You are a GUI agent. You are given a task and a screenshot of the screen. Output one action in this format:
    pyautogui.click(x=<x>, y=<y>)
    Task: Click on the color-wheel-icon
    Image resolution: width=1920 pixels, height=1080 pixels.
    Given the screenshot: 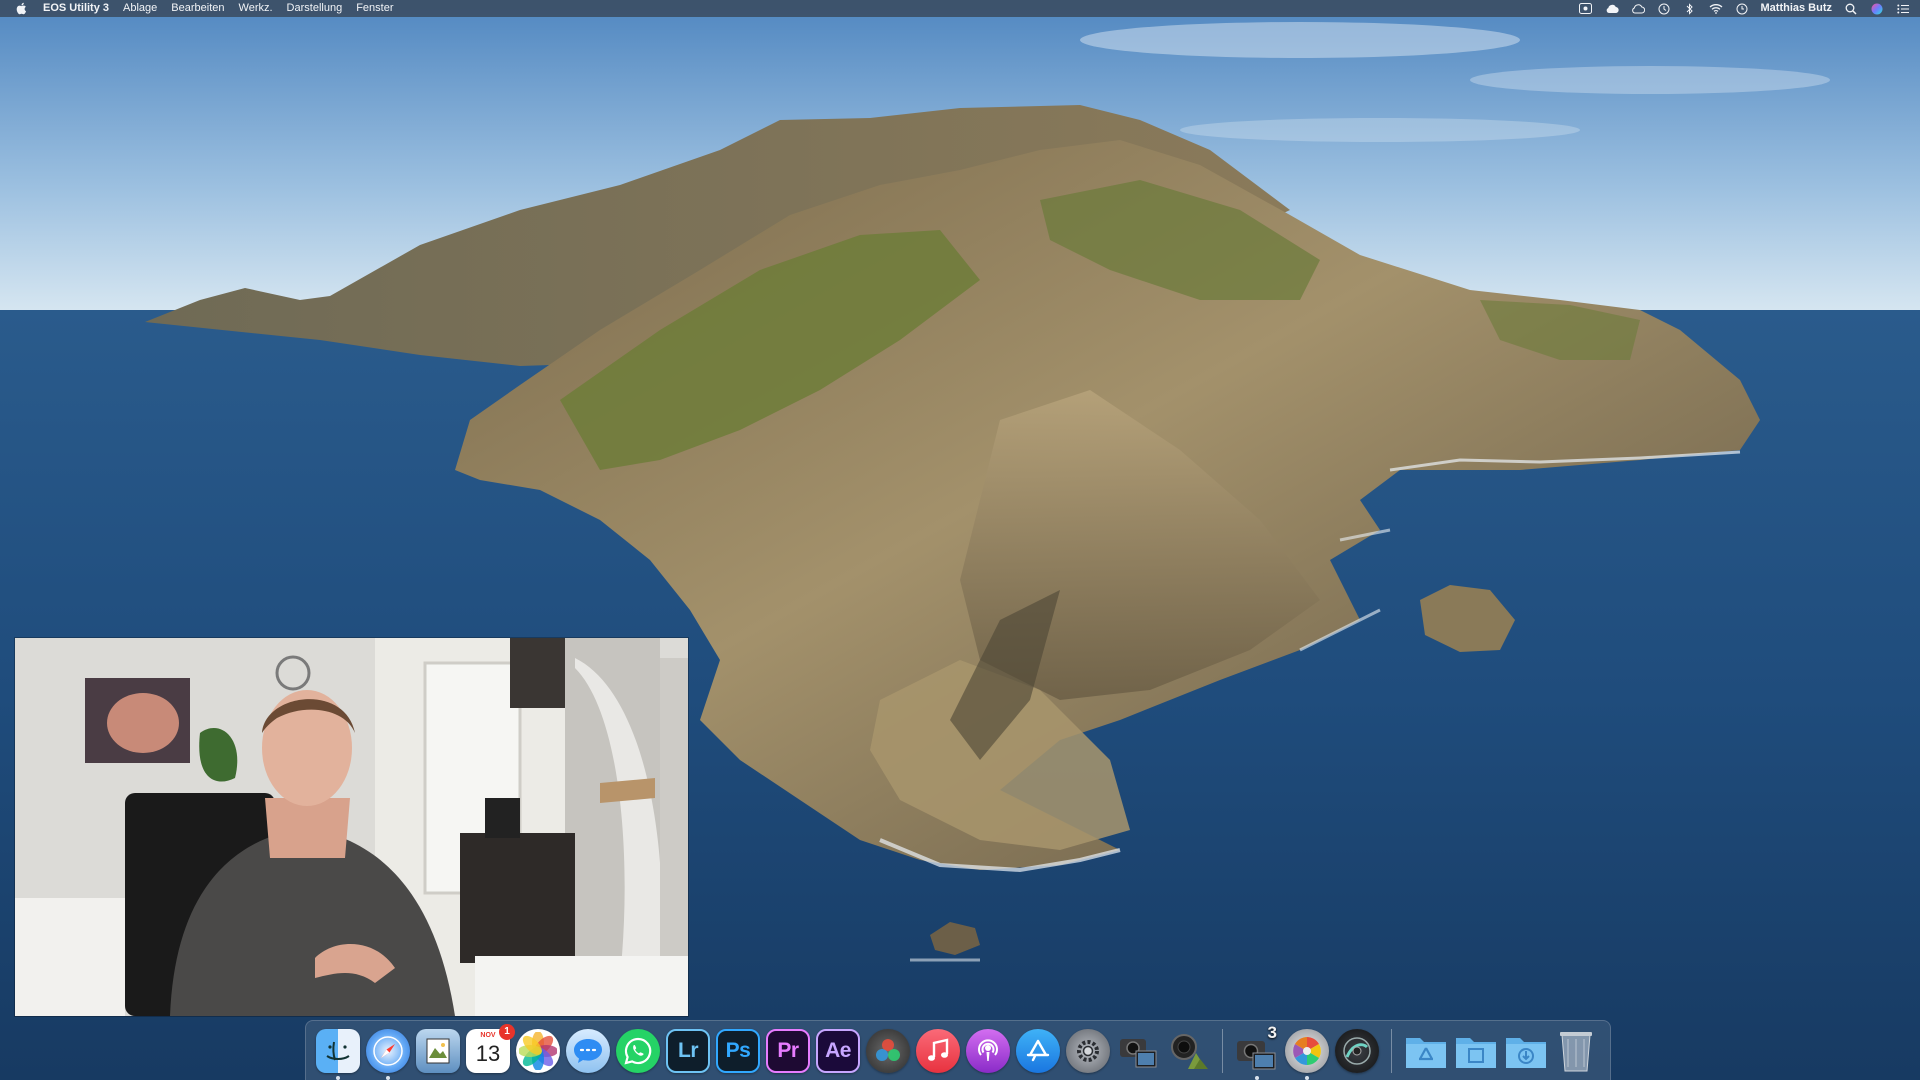 What is the action you would take?
    pyautogui.click(x=1307, y=1050)
    